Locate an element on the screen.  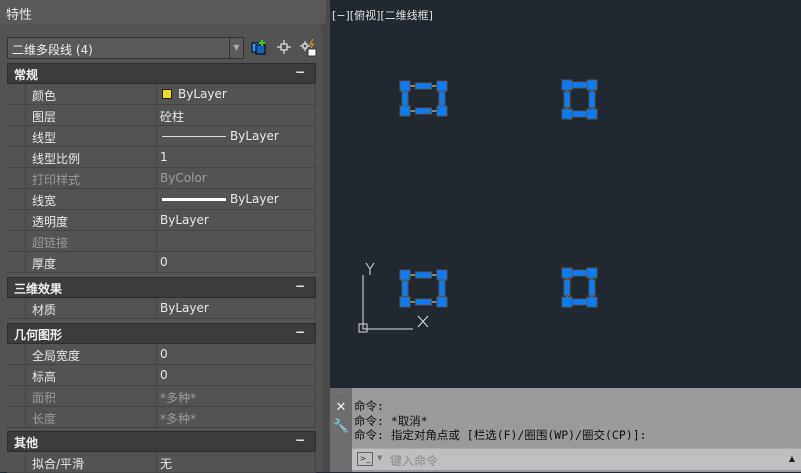
property-value-text: 0 is located at coordinates (164, 375).